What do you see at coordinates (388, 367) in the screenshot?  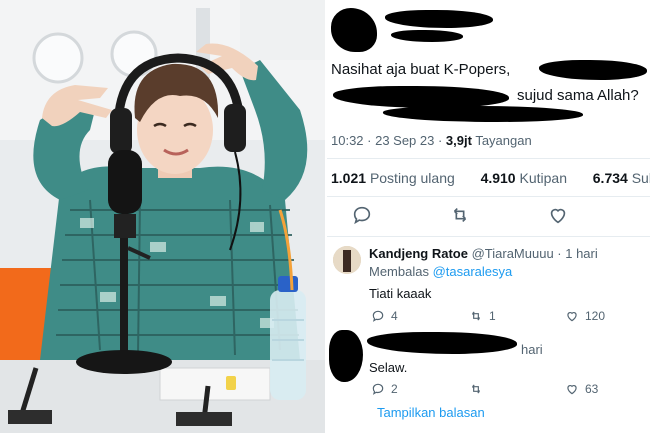 I see `reply-text: Selaw.` at bounding box center [388, 367].